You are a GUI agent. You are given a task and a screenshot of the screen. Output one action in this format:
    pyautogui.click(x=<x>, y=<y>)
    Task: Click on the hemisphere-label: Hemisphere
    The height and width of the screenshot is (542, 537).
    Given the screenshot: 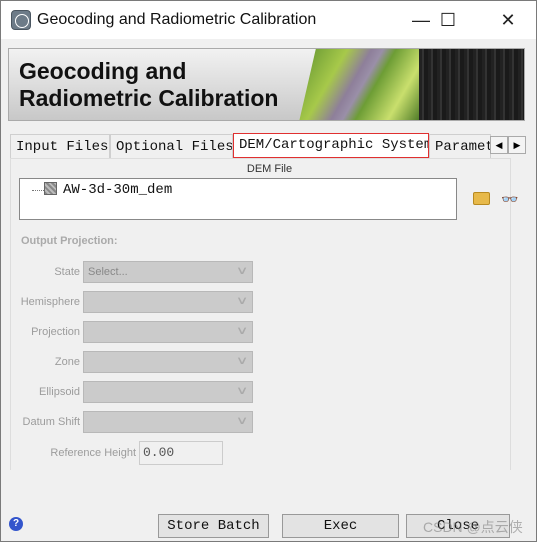 What is the action you would take?
    pyautogui.click(x=50, y=302)
    